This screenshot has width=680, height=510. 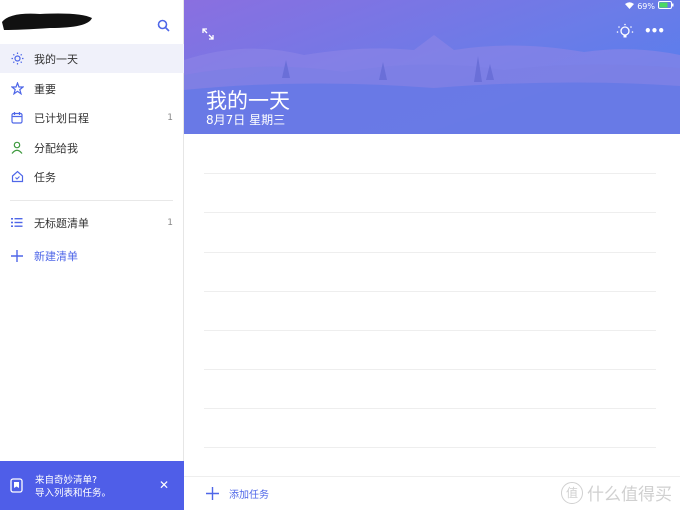 What do you see at coordinates (246, 120) in the screenshot?
I see `page-date: 8月7日 星期三` at bounding box center [246, 120].